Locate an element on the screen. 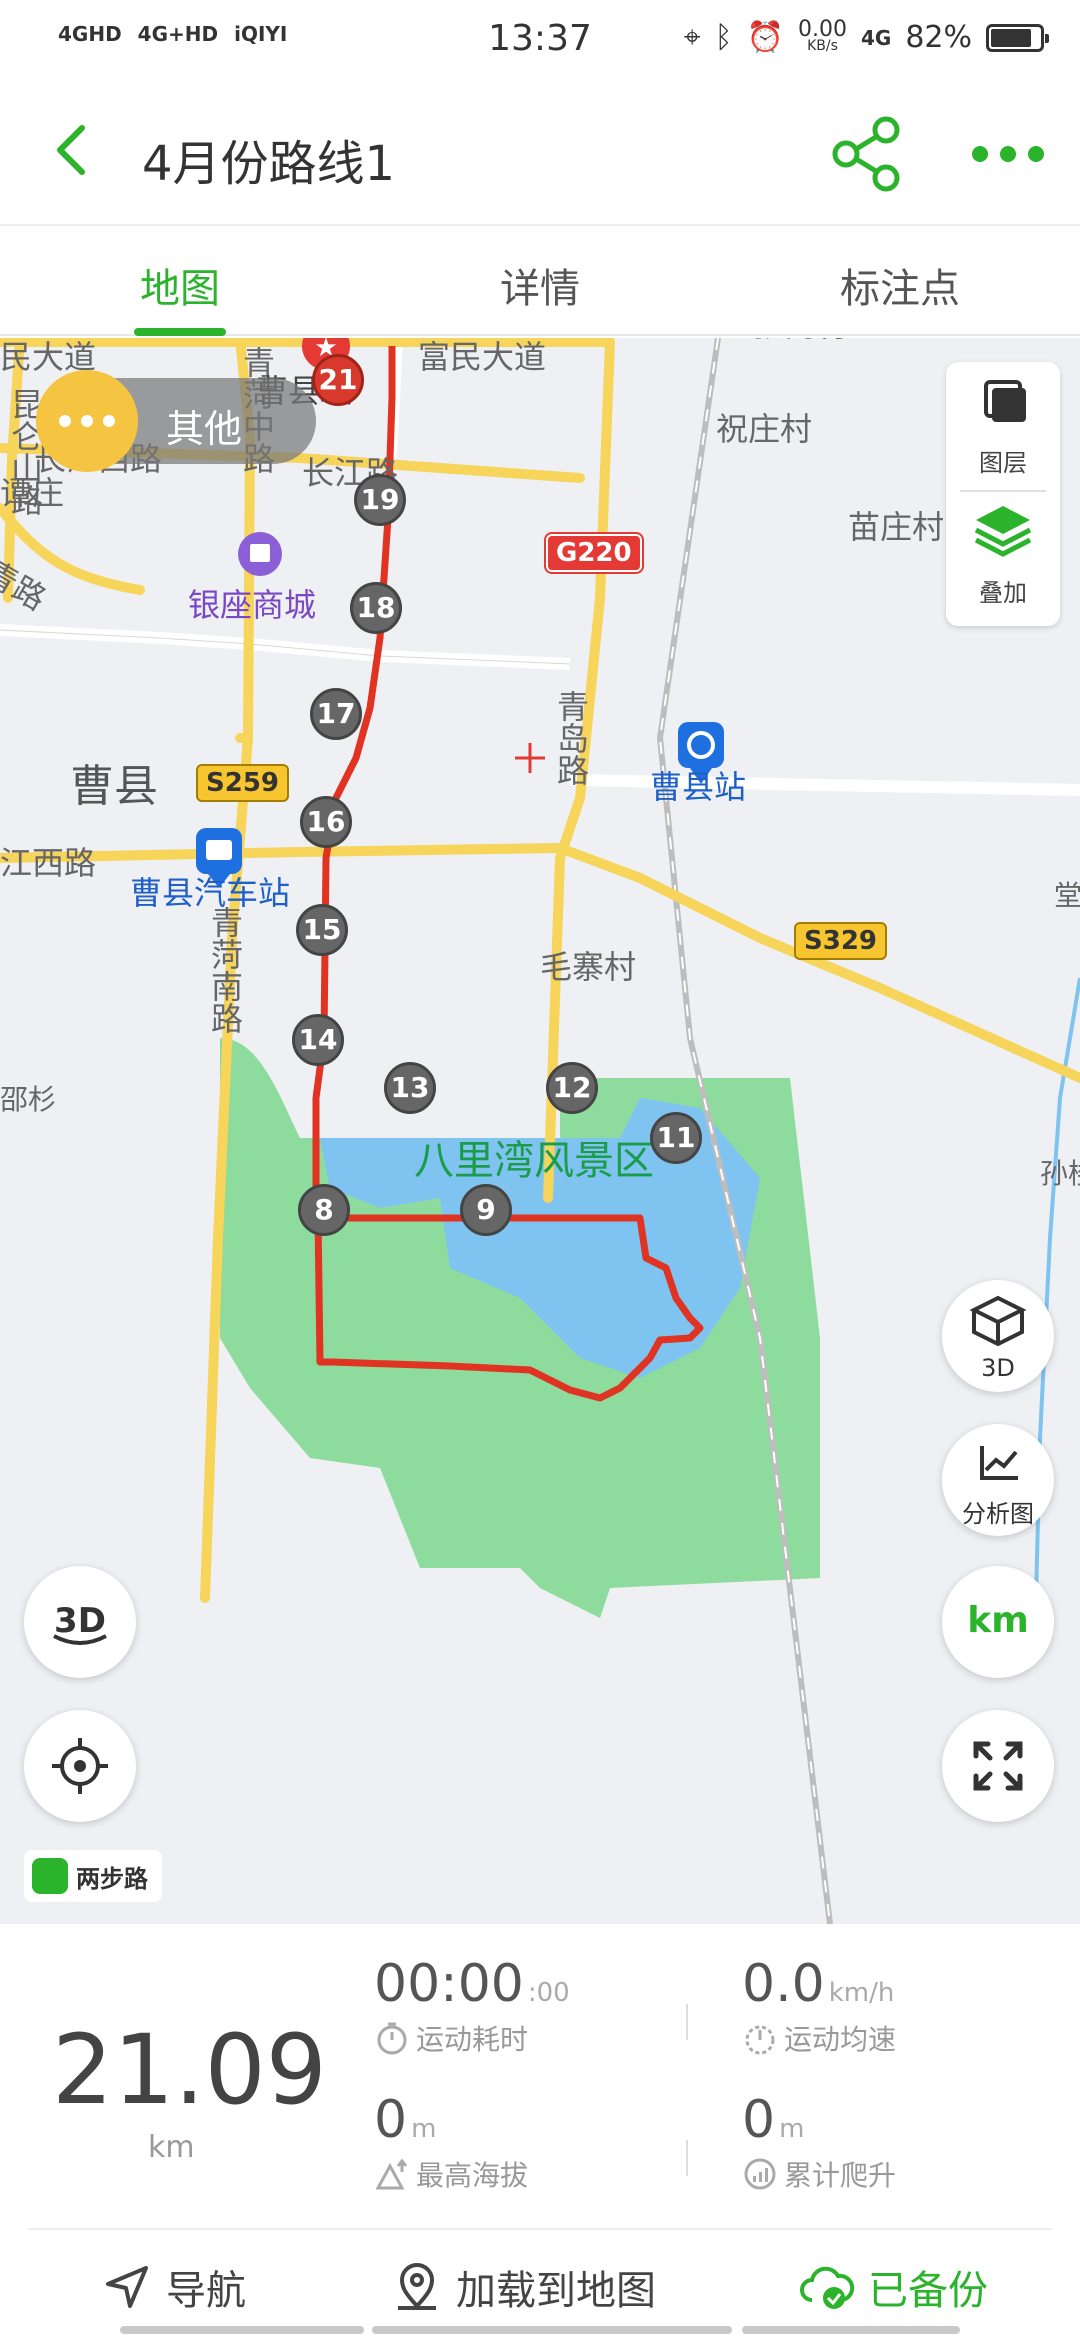 The image size is (1080, 2340). duration-stat: 00:00:00 运动耗时 is located at coordinates (472, 2005).